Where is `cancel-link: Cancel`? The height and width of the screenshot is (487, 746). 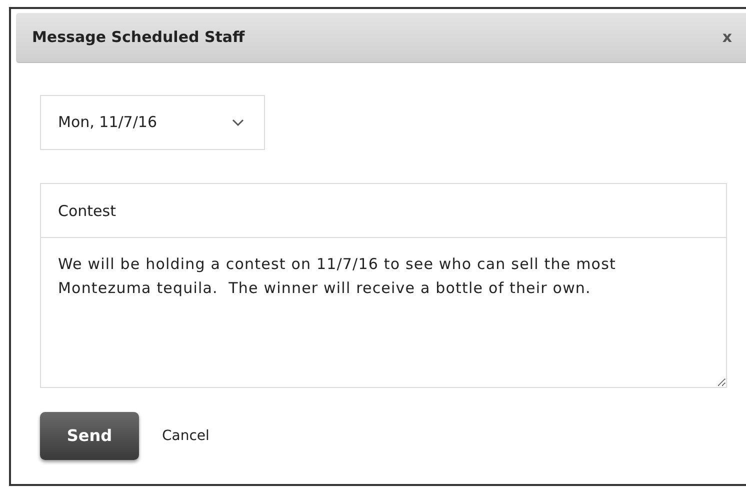
cancel-link: Cancel is located at coordinates (186, 436).